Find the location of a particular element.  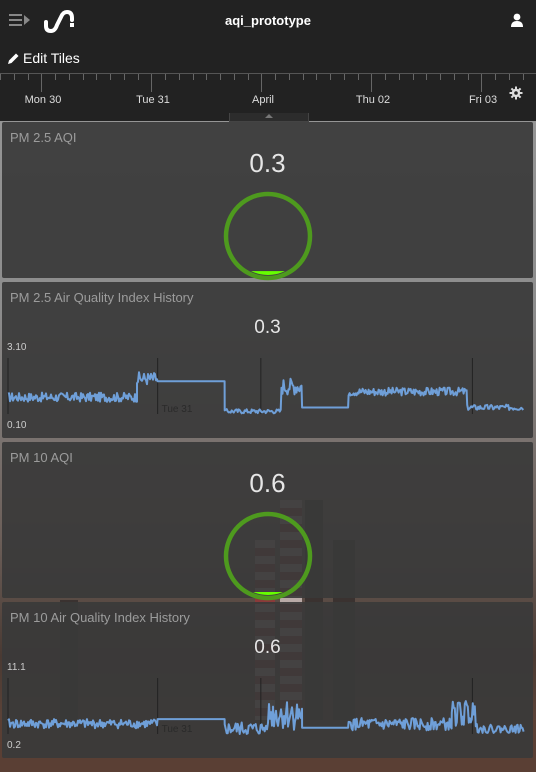

tile-title: PM 2.5 AQI is located at coordinates (43, 137).